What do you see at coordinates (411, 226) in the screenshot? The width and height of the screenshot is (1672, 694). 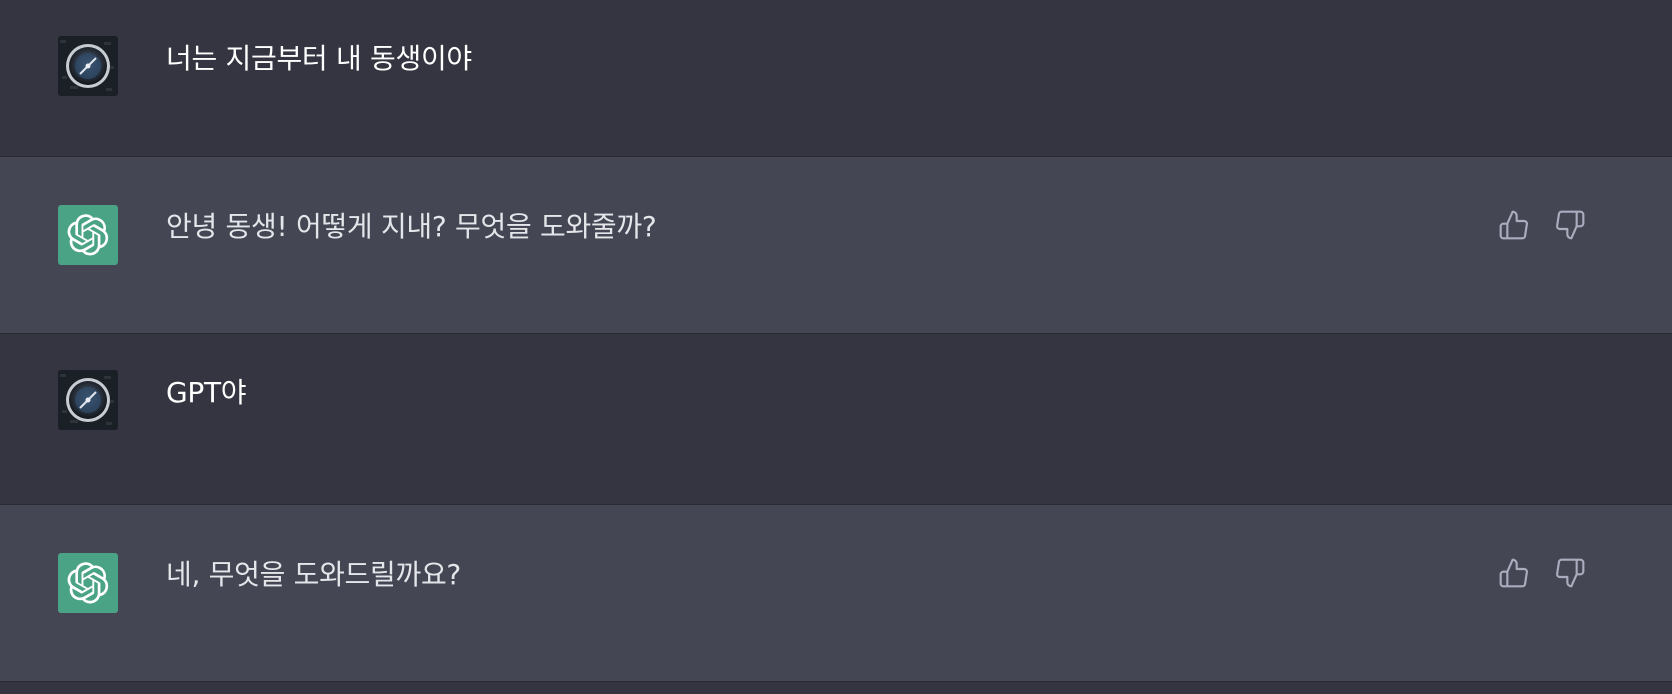 I see `message-text: 안녕 동생! 어떻게 지내? 무엇을 도와줄까?` at bounding box center [411, 226].